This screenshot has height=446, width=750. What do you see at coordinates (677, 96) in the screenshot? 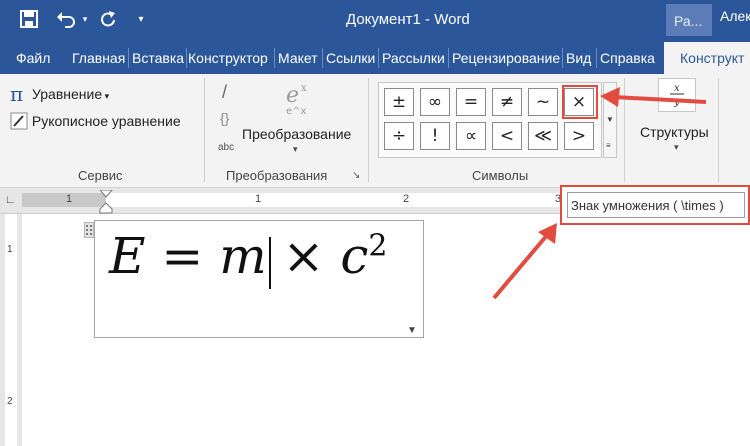
I see `fraction-structure-icon: x y` at bounding box center [677, 96].